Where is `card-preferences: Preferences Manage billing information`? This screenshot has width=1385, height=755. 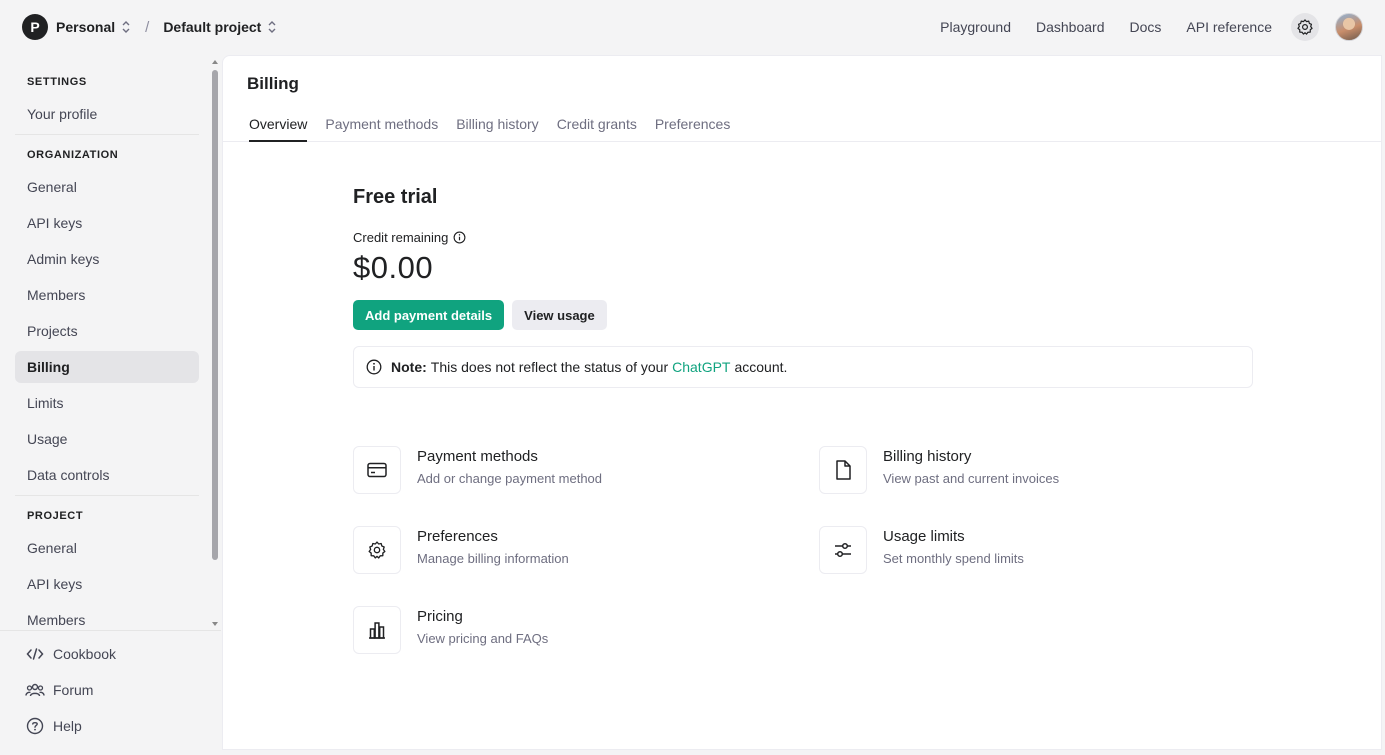 card-preferences: Preferences Manage billing information is located at coordinates (563, 550).